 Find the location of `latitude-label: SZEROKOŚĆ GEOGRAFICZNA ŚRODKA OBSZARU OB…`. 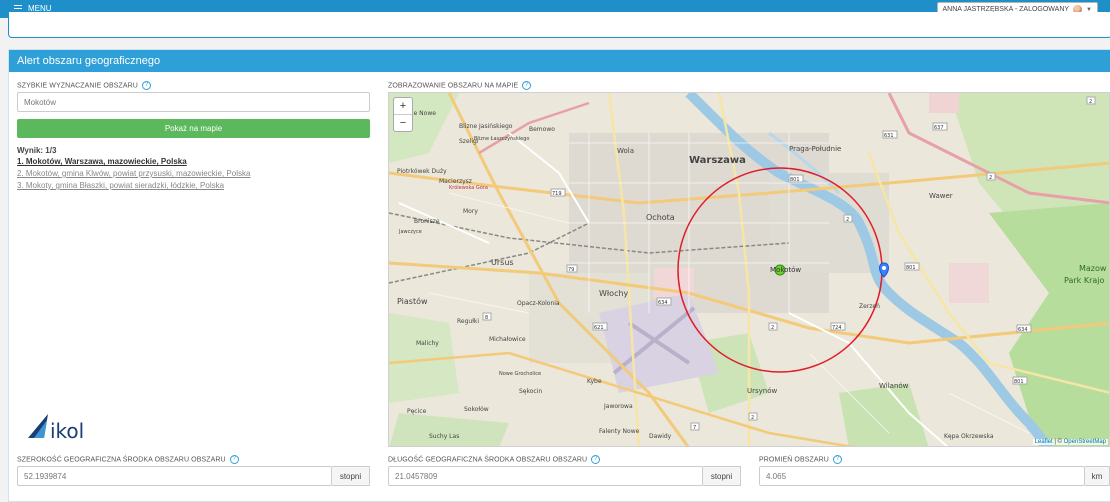

latitude-label: SZEROKOŚĆ GEOGRAFICZNA ŚRODKA OBSZARU OB… is located at coordinates (128, 459).